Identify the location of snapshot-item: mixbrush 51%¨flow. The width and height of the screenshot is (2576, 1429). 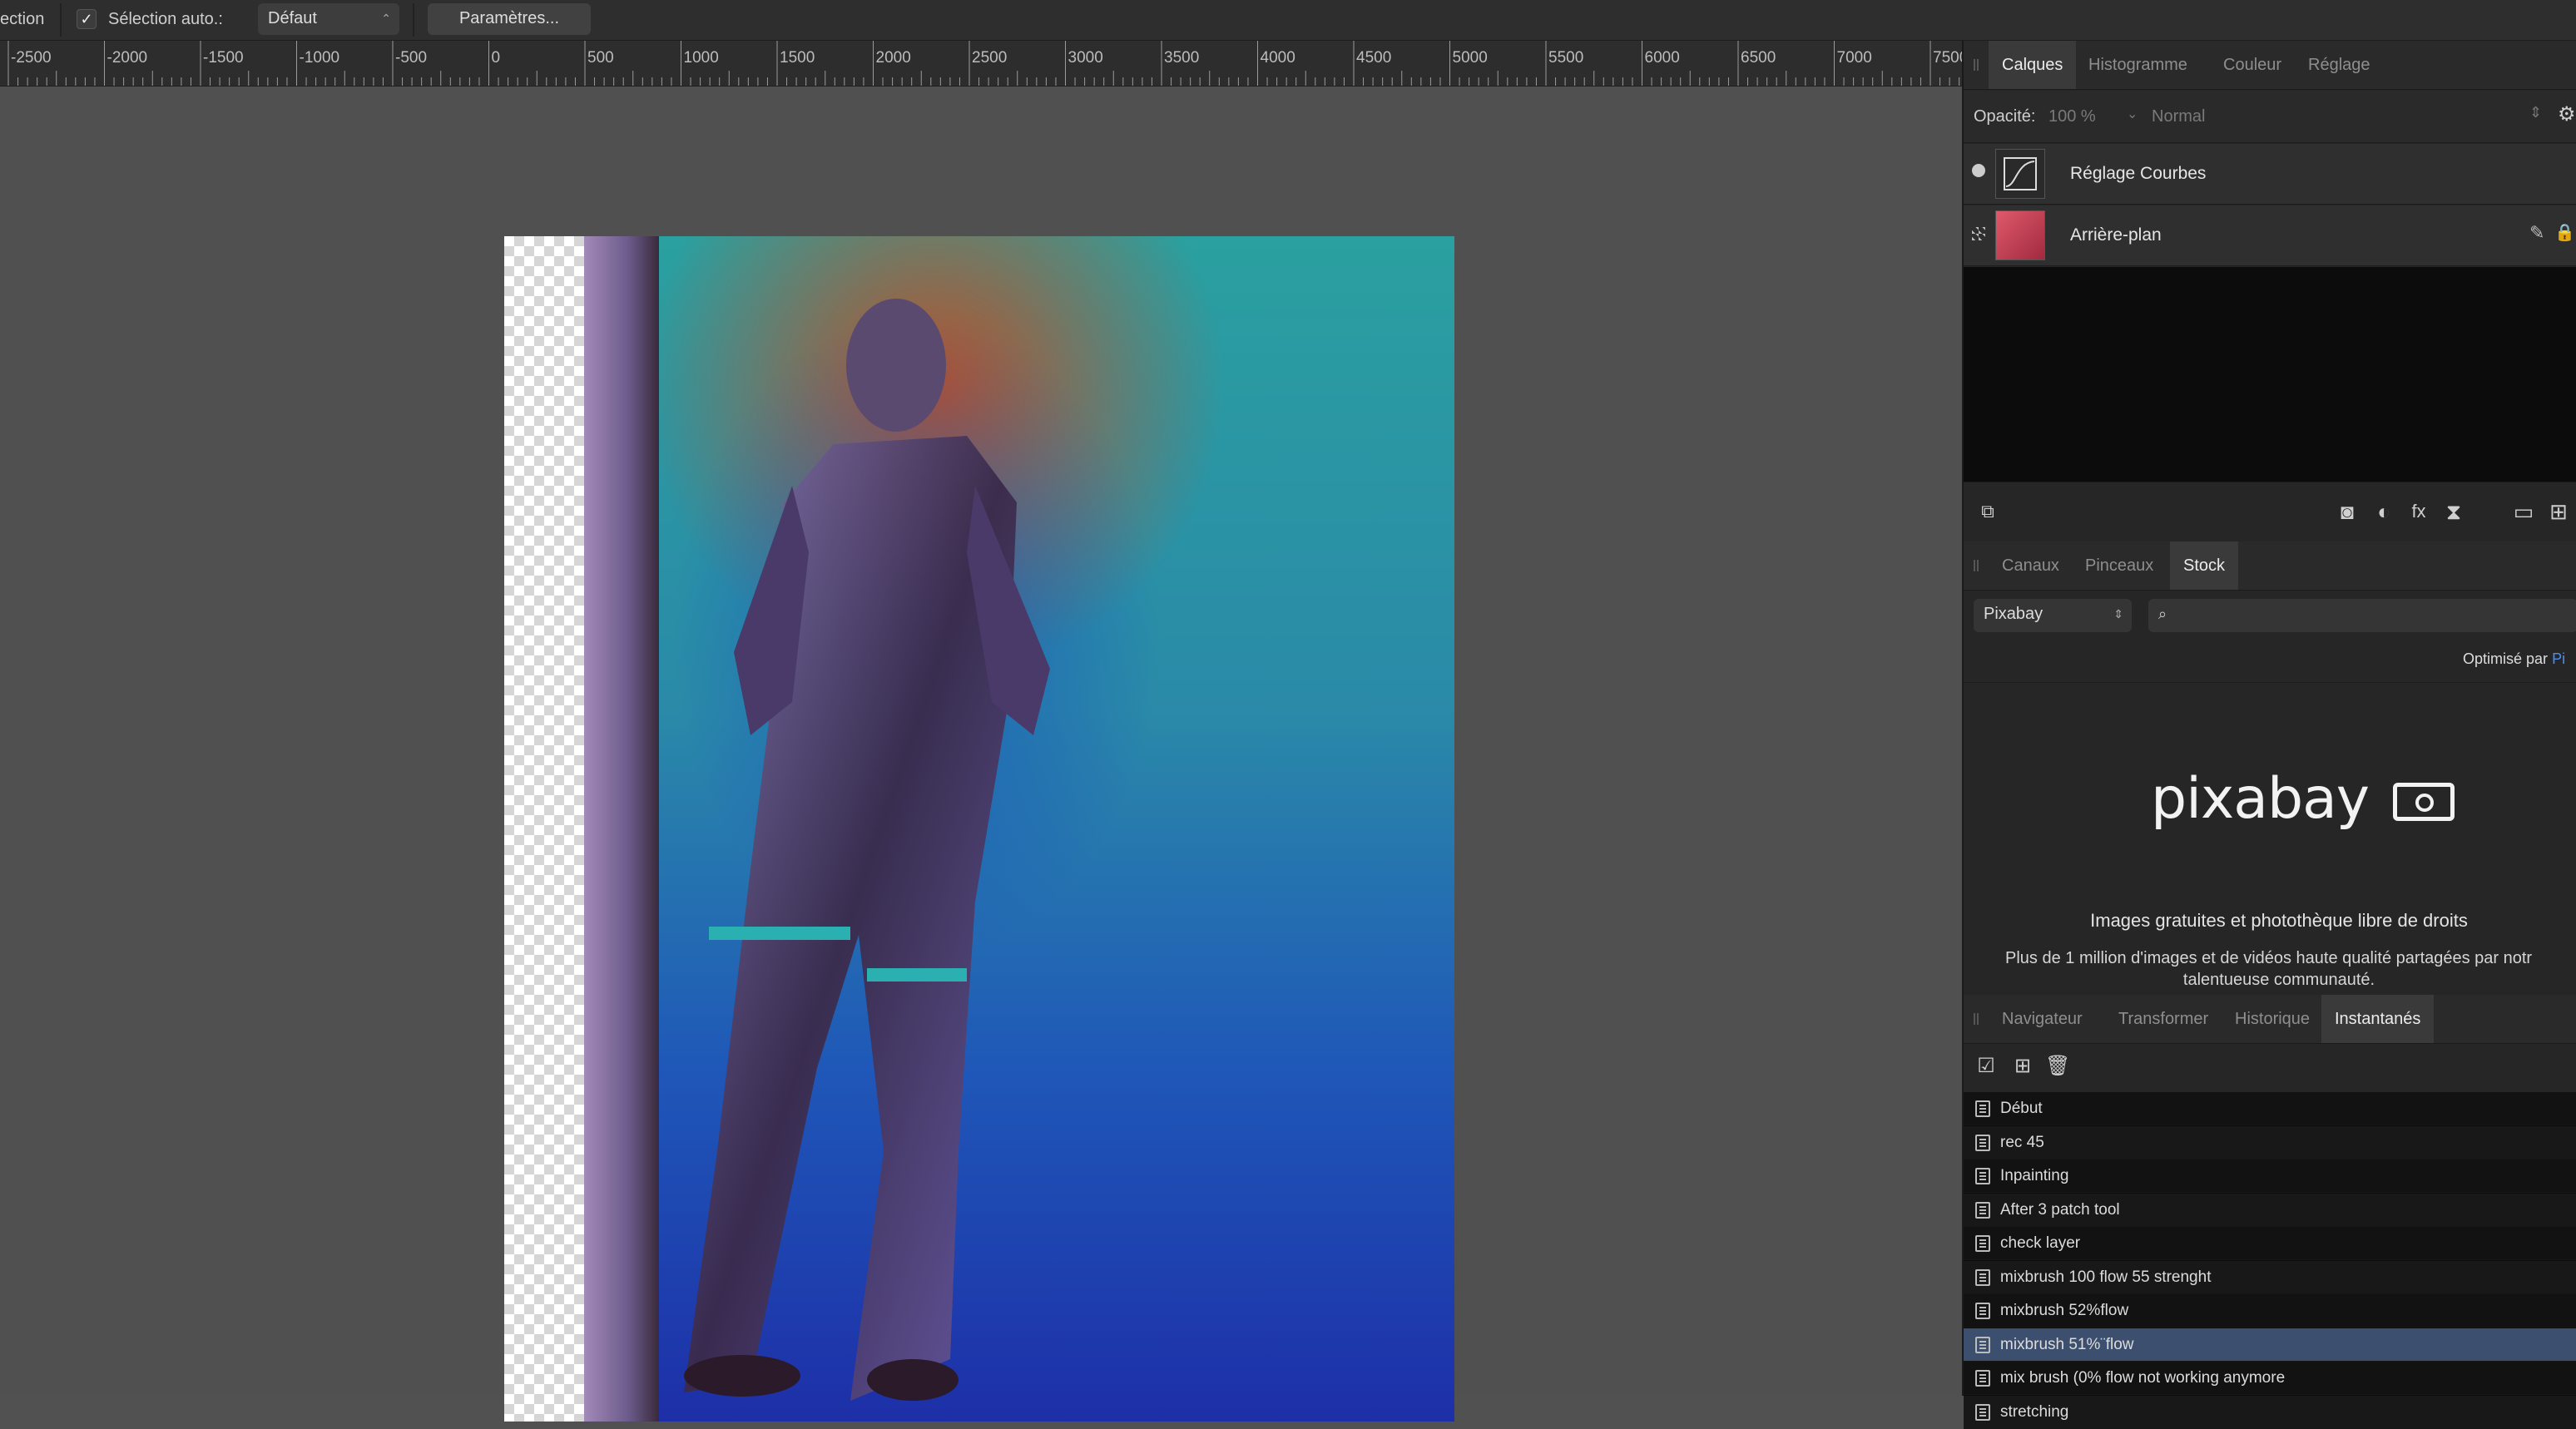
(2270, 1345).